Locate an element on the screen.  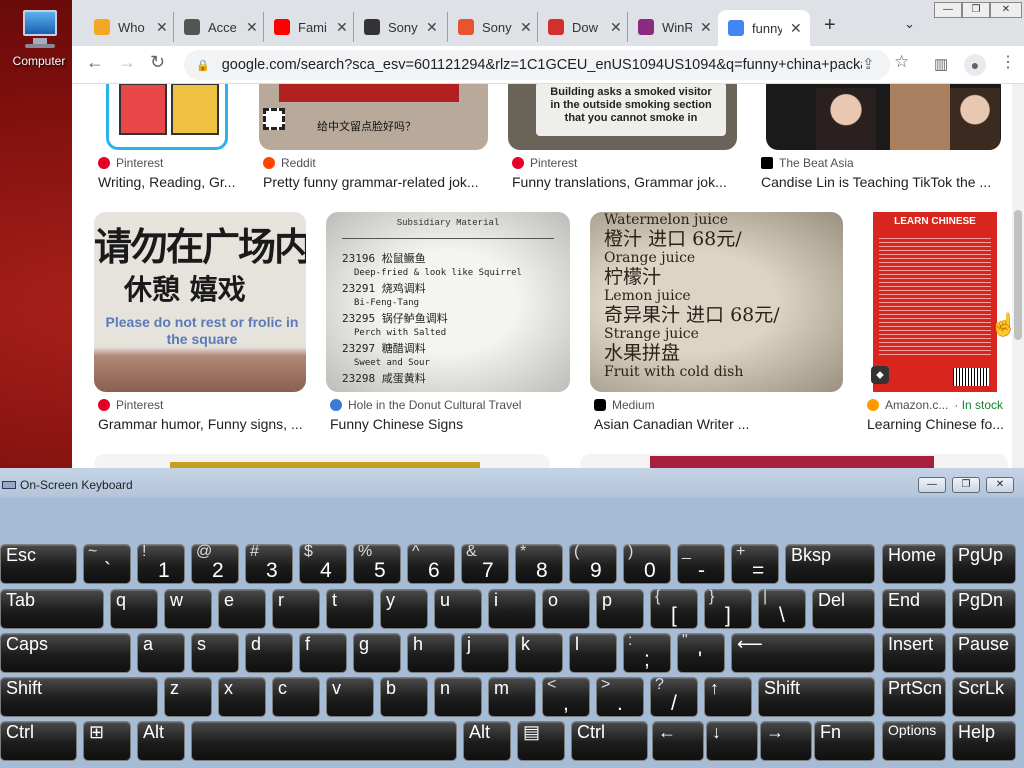
key-tab: Tab is located at coordinates (52, 609).